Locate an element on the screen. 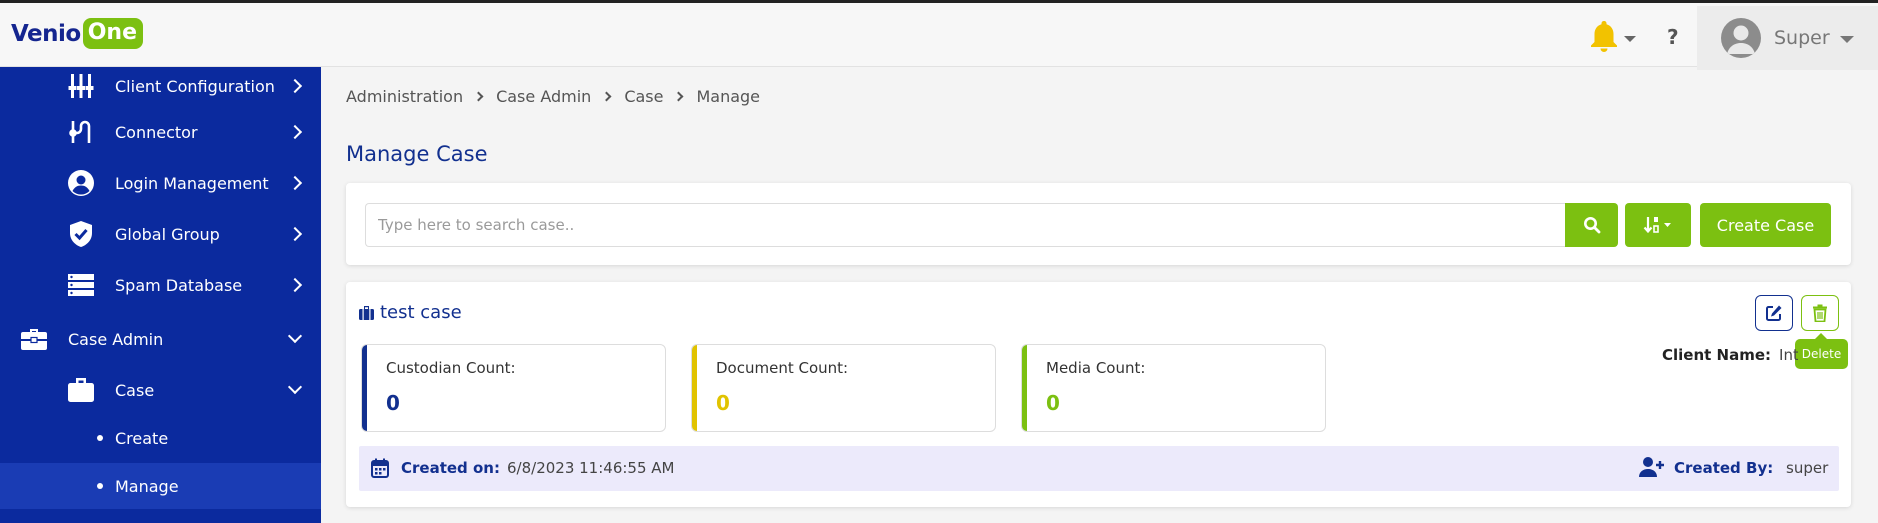  sidebar-subitem-create: Create is located at coordinates (160, 438).